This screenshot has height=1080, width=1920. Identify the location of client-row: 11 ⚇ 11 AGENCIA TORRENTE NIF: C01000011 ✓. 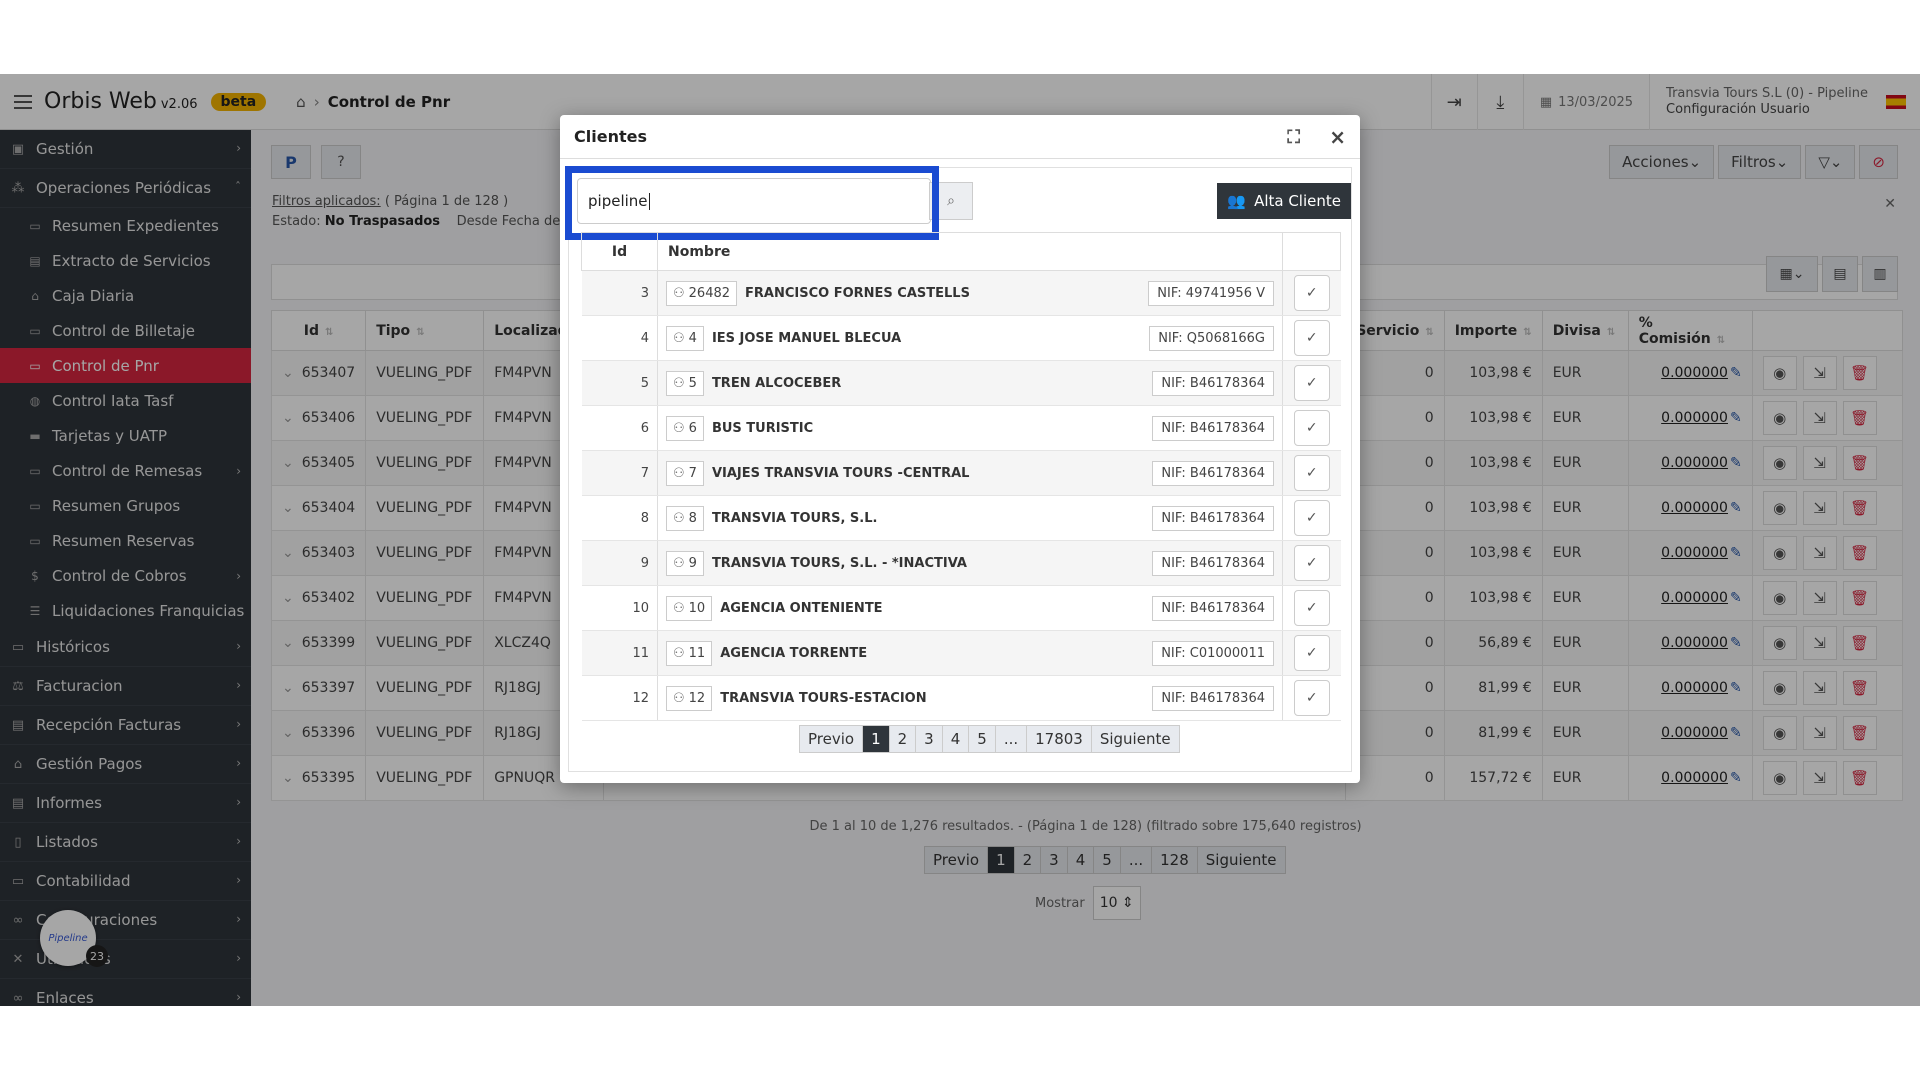
(961, 653).